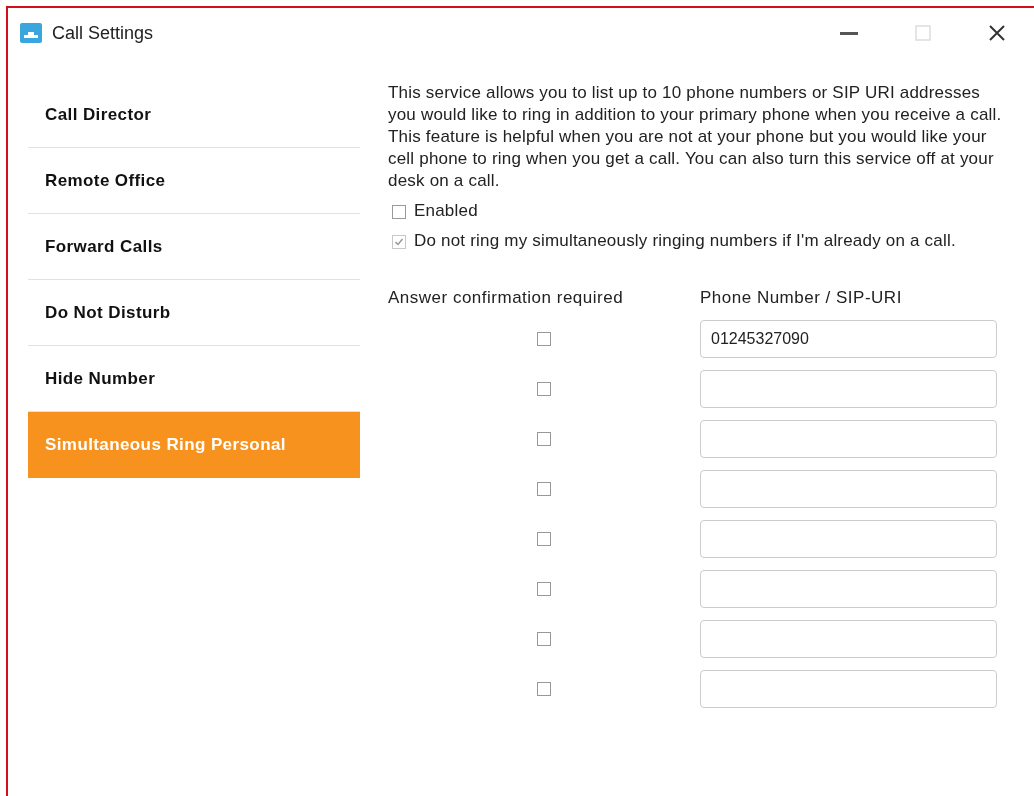  Describe the element at coordinates (103, 33) in the screenshot. I see `window-title: Call Settings` at that location.